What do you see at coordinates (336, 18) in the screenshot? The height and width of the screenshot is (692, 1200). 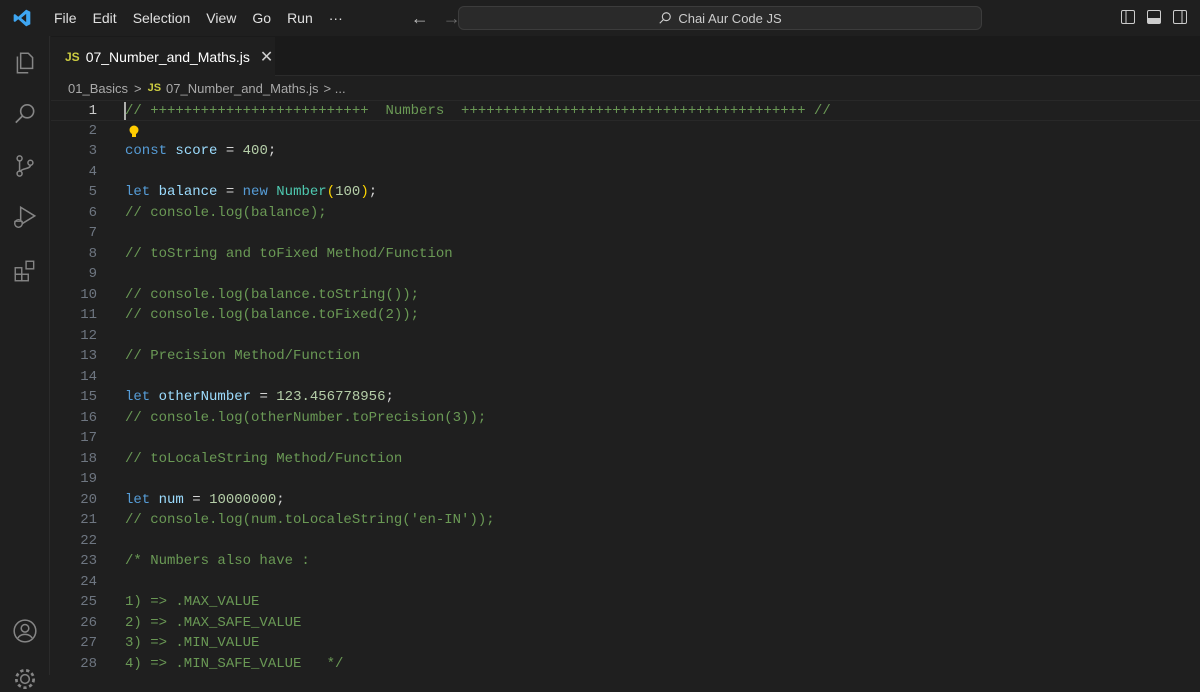 I see `menu-more: ···` at bounding box center [336, 18].